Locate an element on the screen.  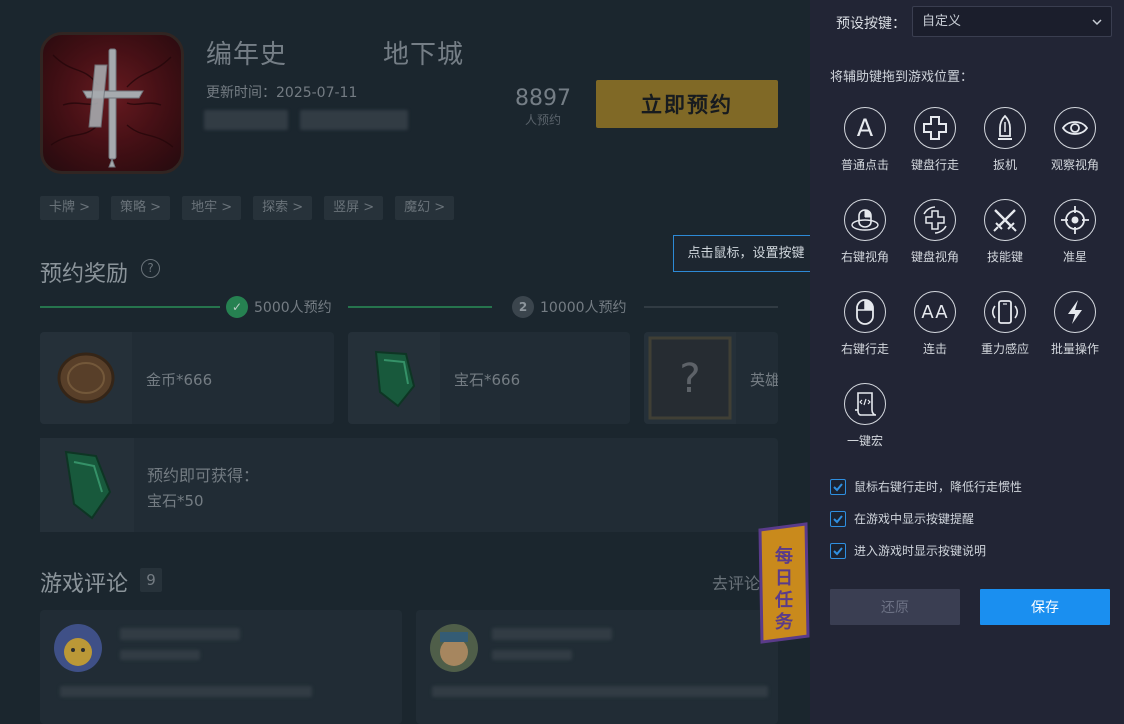
reward-label: 宝石*666 is located at coordinates (487, 380).